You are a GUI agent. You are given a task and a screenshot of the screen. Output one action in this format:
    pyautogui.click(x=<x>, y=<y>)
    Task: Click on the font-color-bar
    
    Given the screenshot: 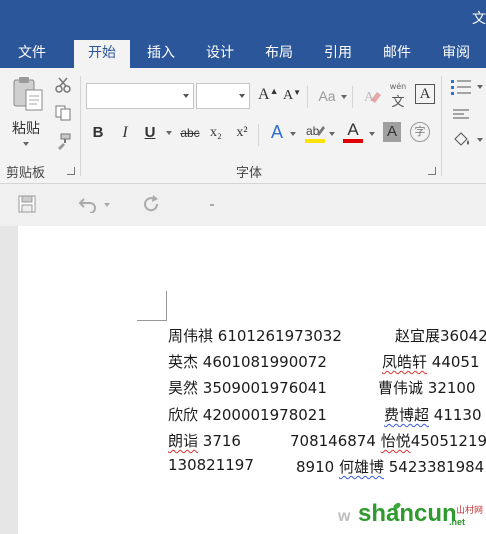 What is the action you would take?
    pyautogui.click(x=353, y=141)
    